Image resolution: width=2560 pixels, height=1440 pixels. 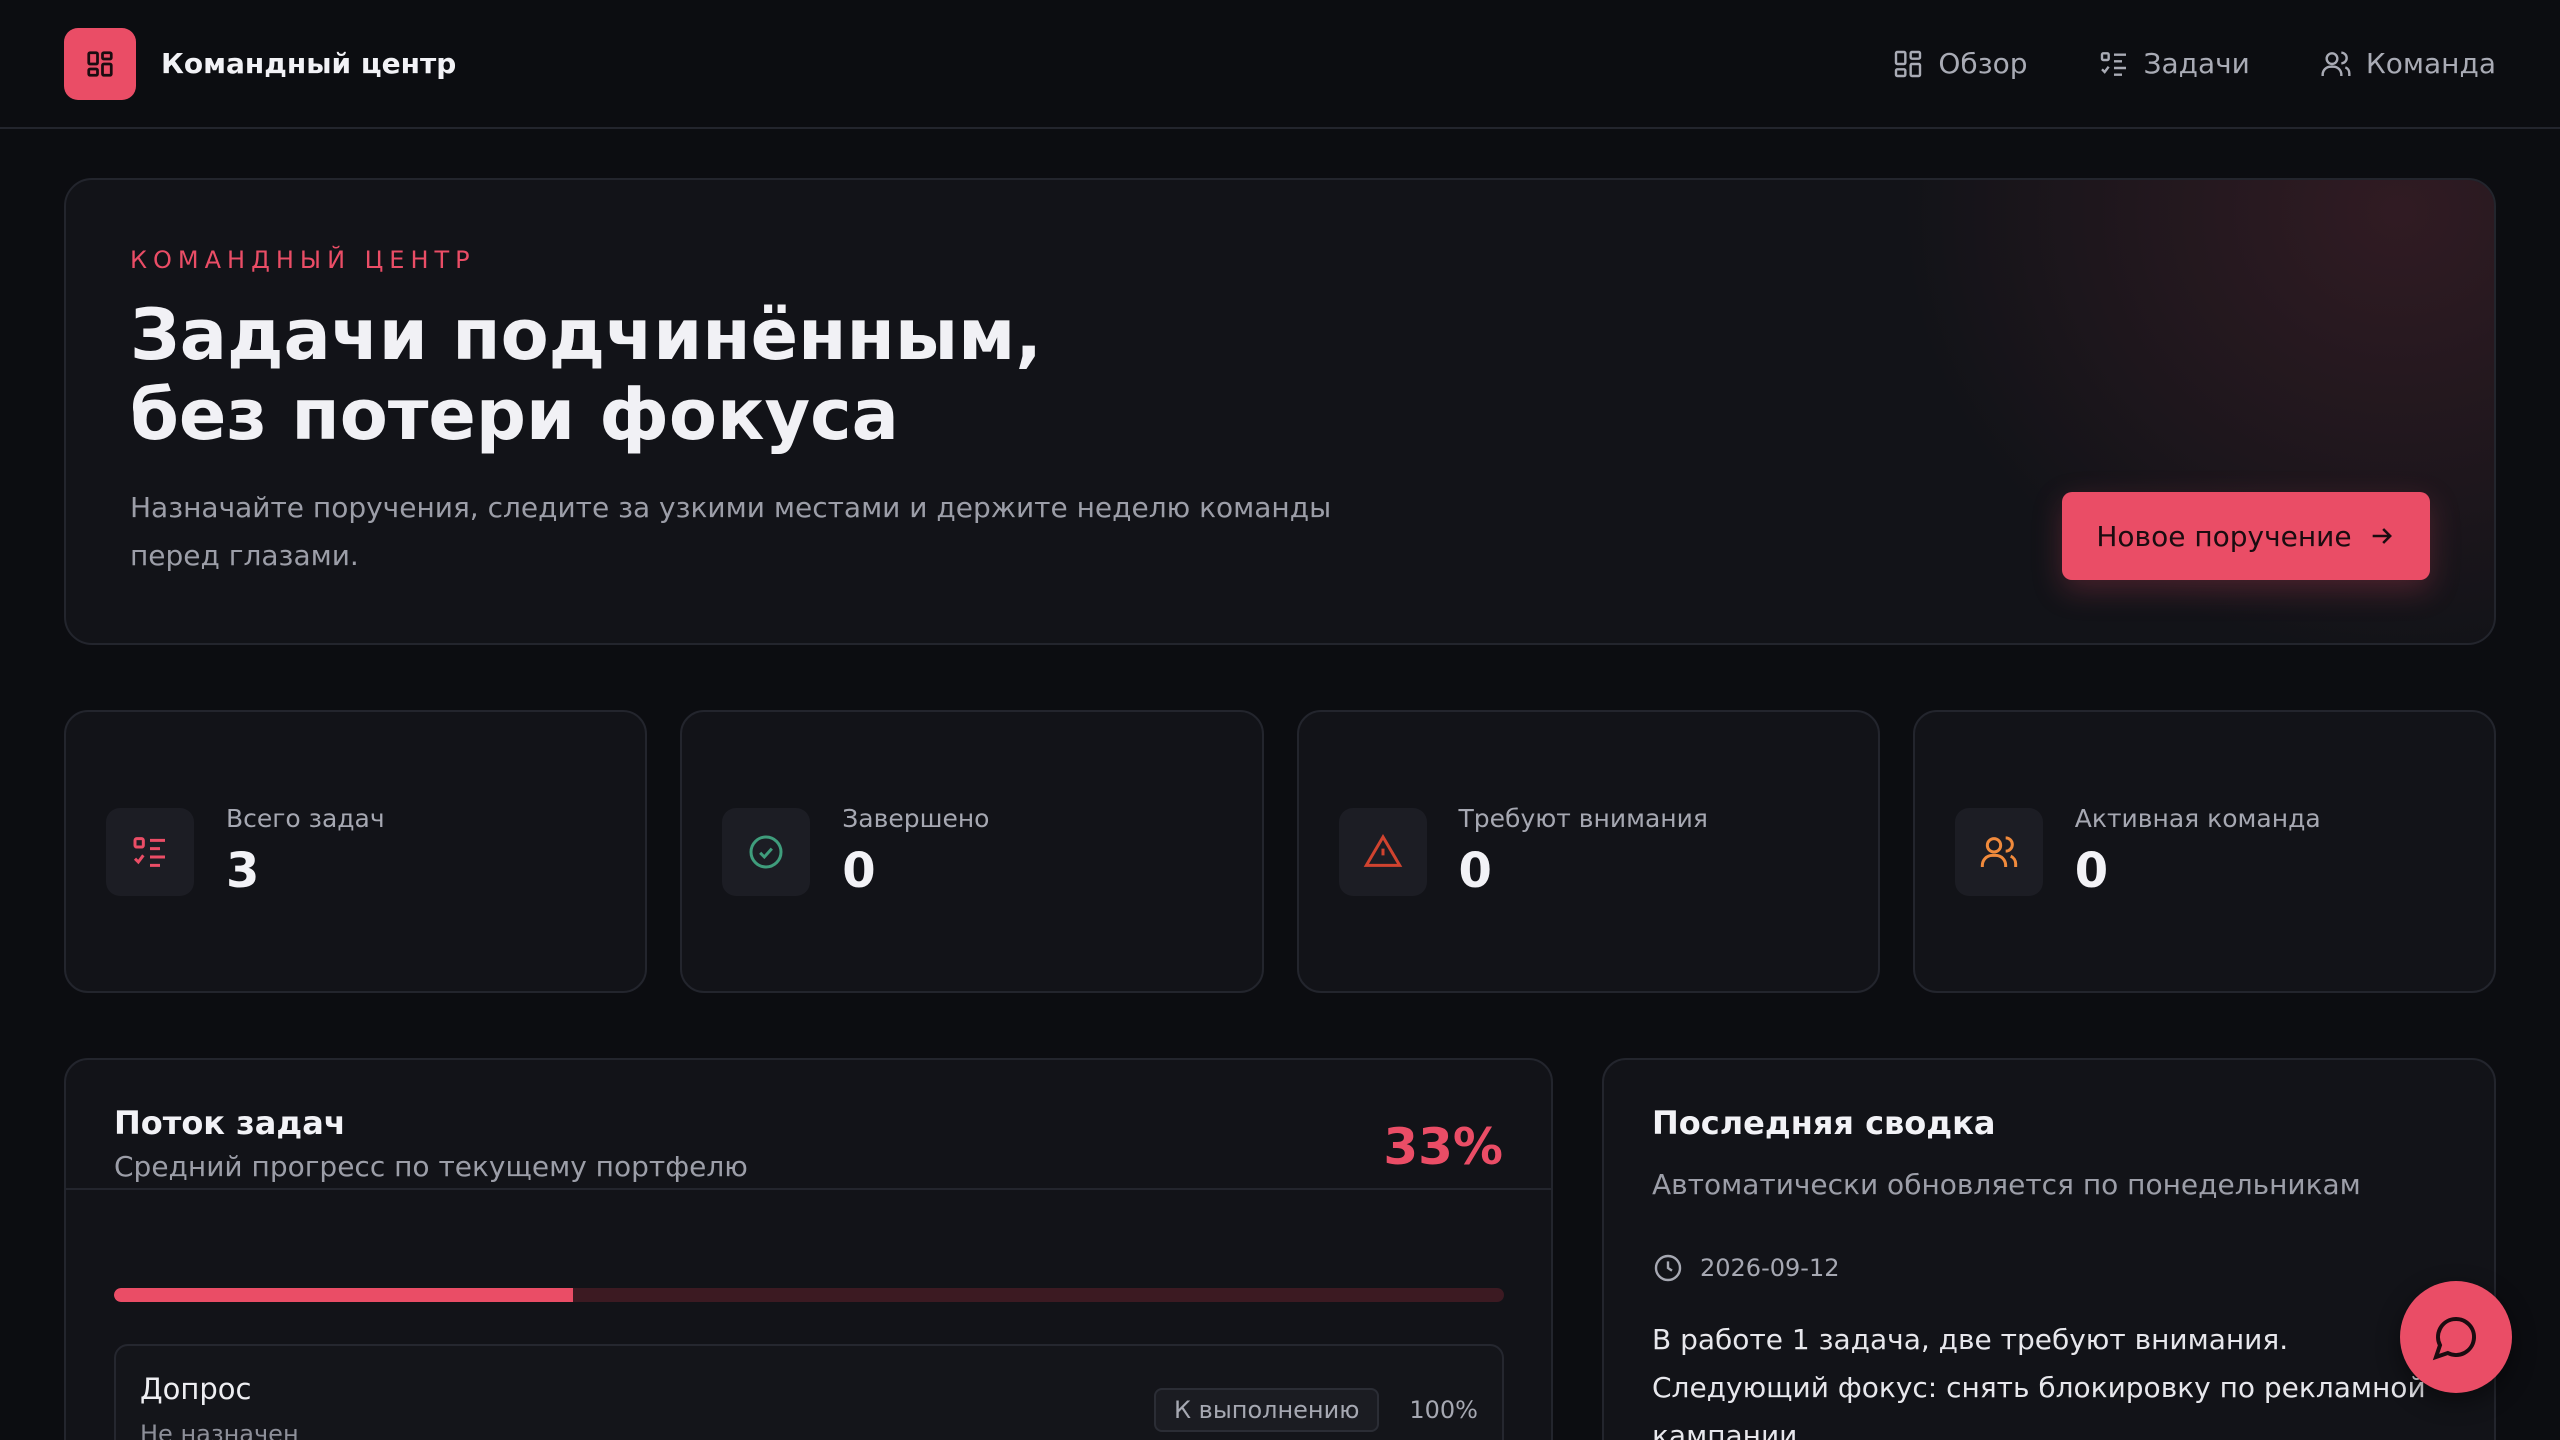 I want to click on nav-item-label: Задачи, so click(x=2196, y=63).